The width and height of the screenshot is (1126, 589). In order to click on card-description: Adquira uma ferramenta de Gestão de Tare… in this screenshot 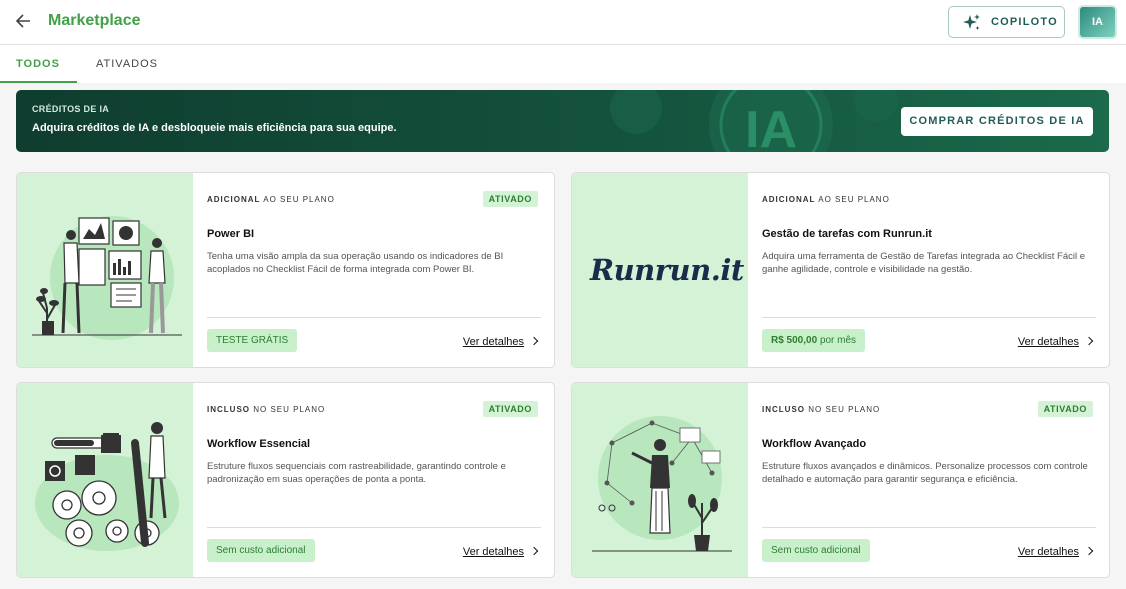, I will do `click(923, 263)`.